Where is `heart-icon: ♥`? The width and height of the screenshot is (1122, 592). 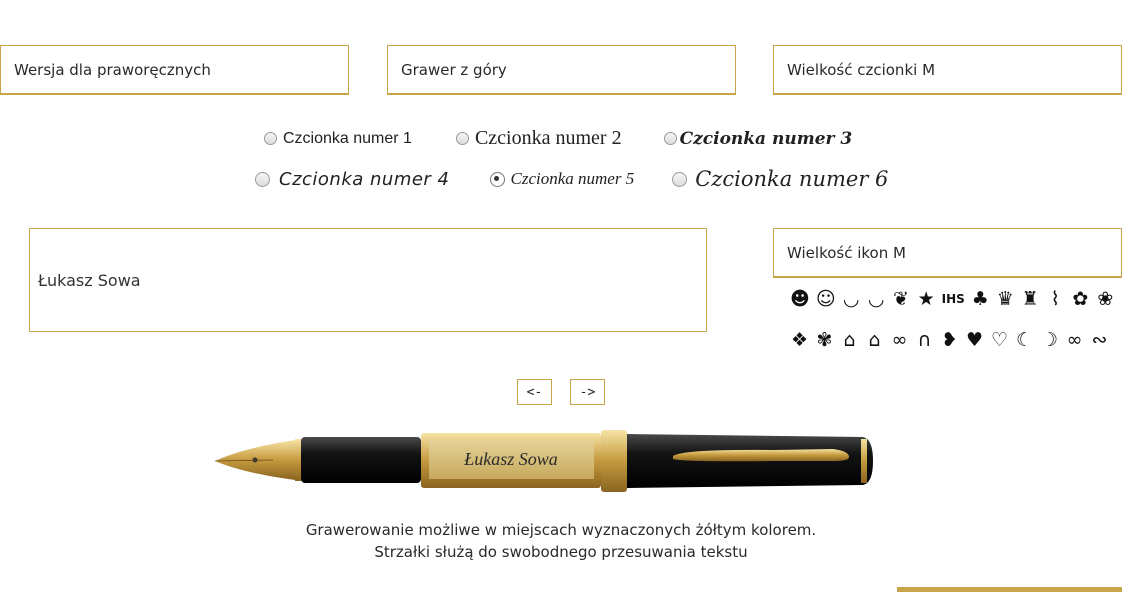
heart-icon: ♥ is located at coordinates (974, 340).